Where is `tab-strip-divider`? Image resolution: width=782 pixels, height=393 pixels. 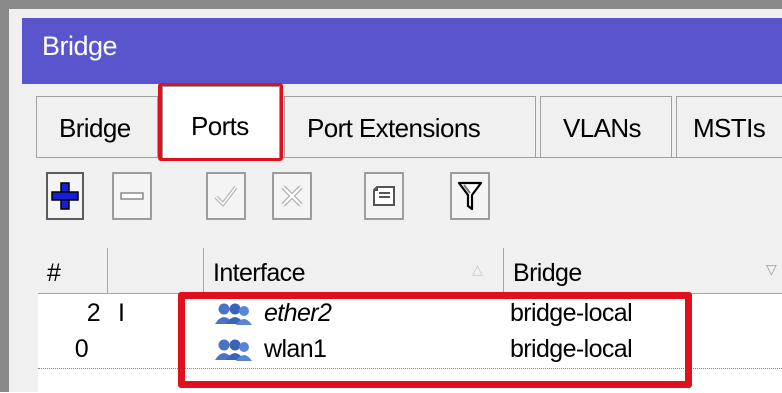 tab-strip-divider is located at coordinates (409, 157).